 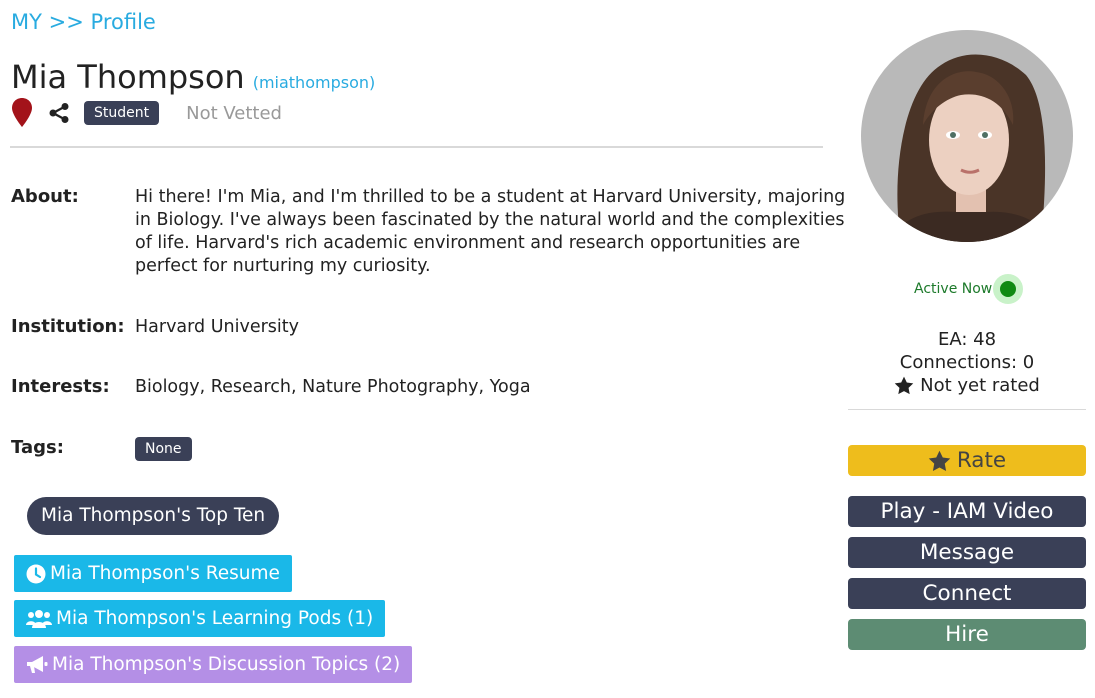 What do you see at coordinates (967, 511) in the screenshot?
I see `play-video-button: Play - IAM Video` at bounding box center [967, 511].